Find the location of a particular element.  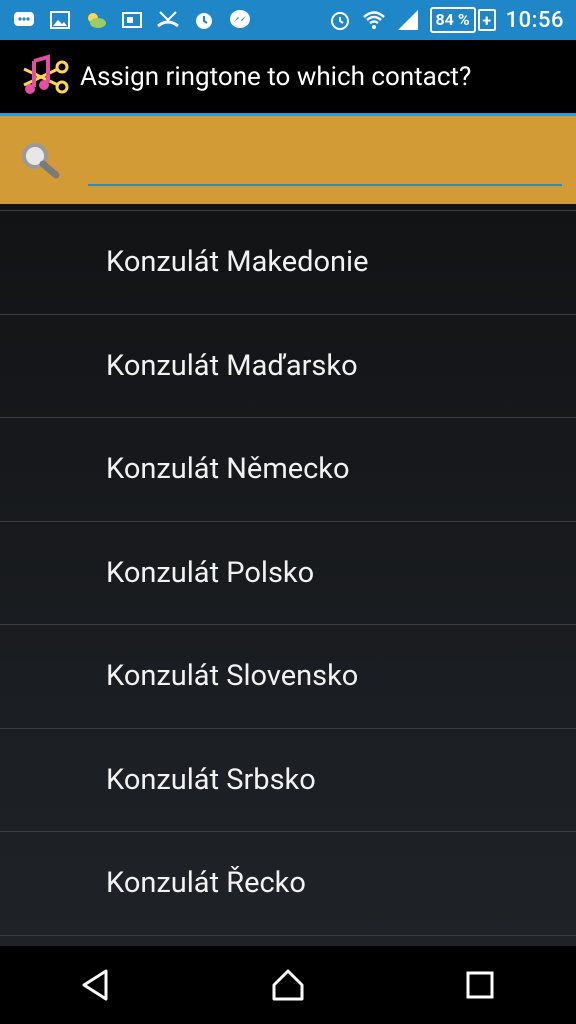

search-icon is located at coordinates (40, 160).